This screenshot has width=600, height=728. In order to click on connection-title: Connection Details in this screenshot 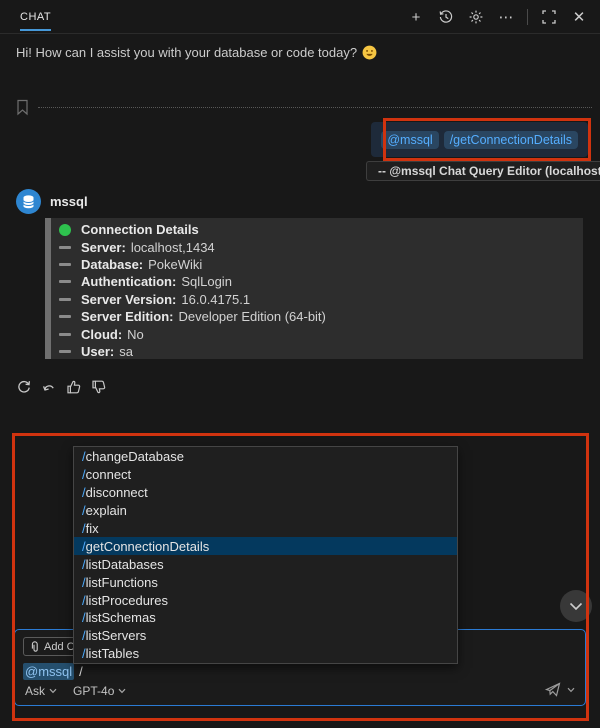, I will do `click(140, 230)`.